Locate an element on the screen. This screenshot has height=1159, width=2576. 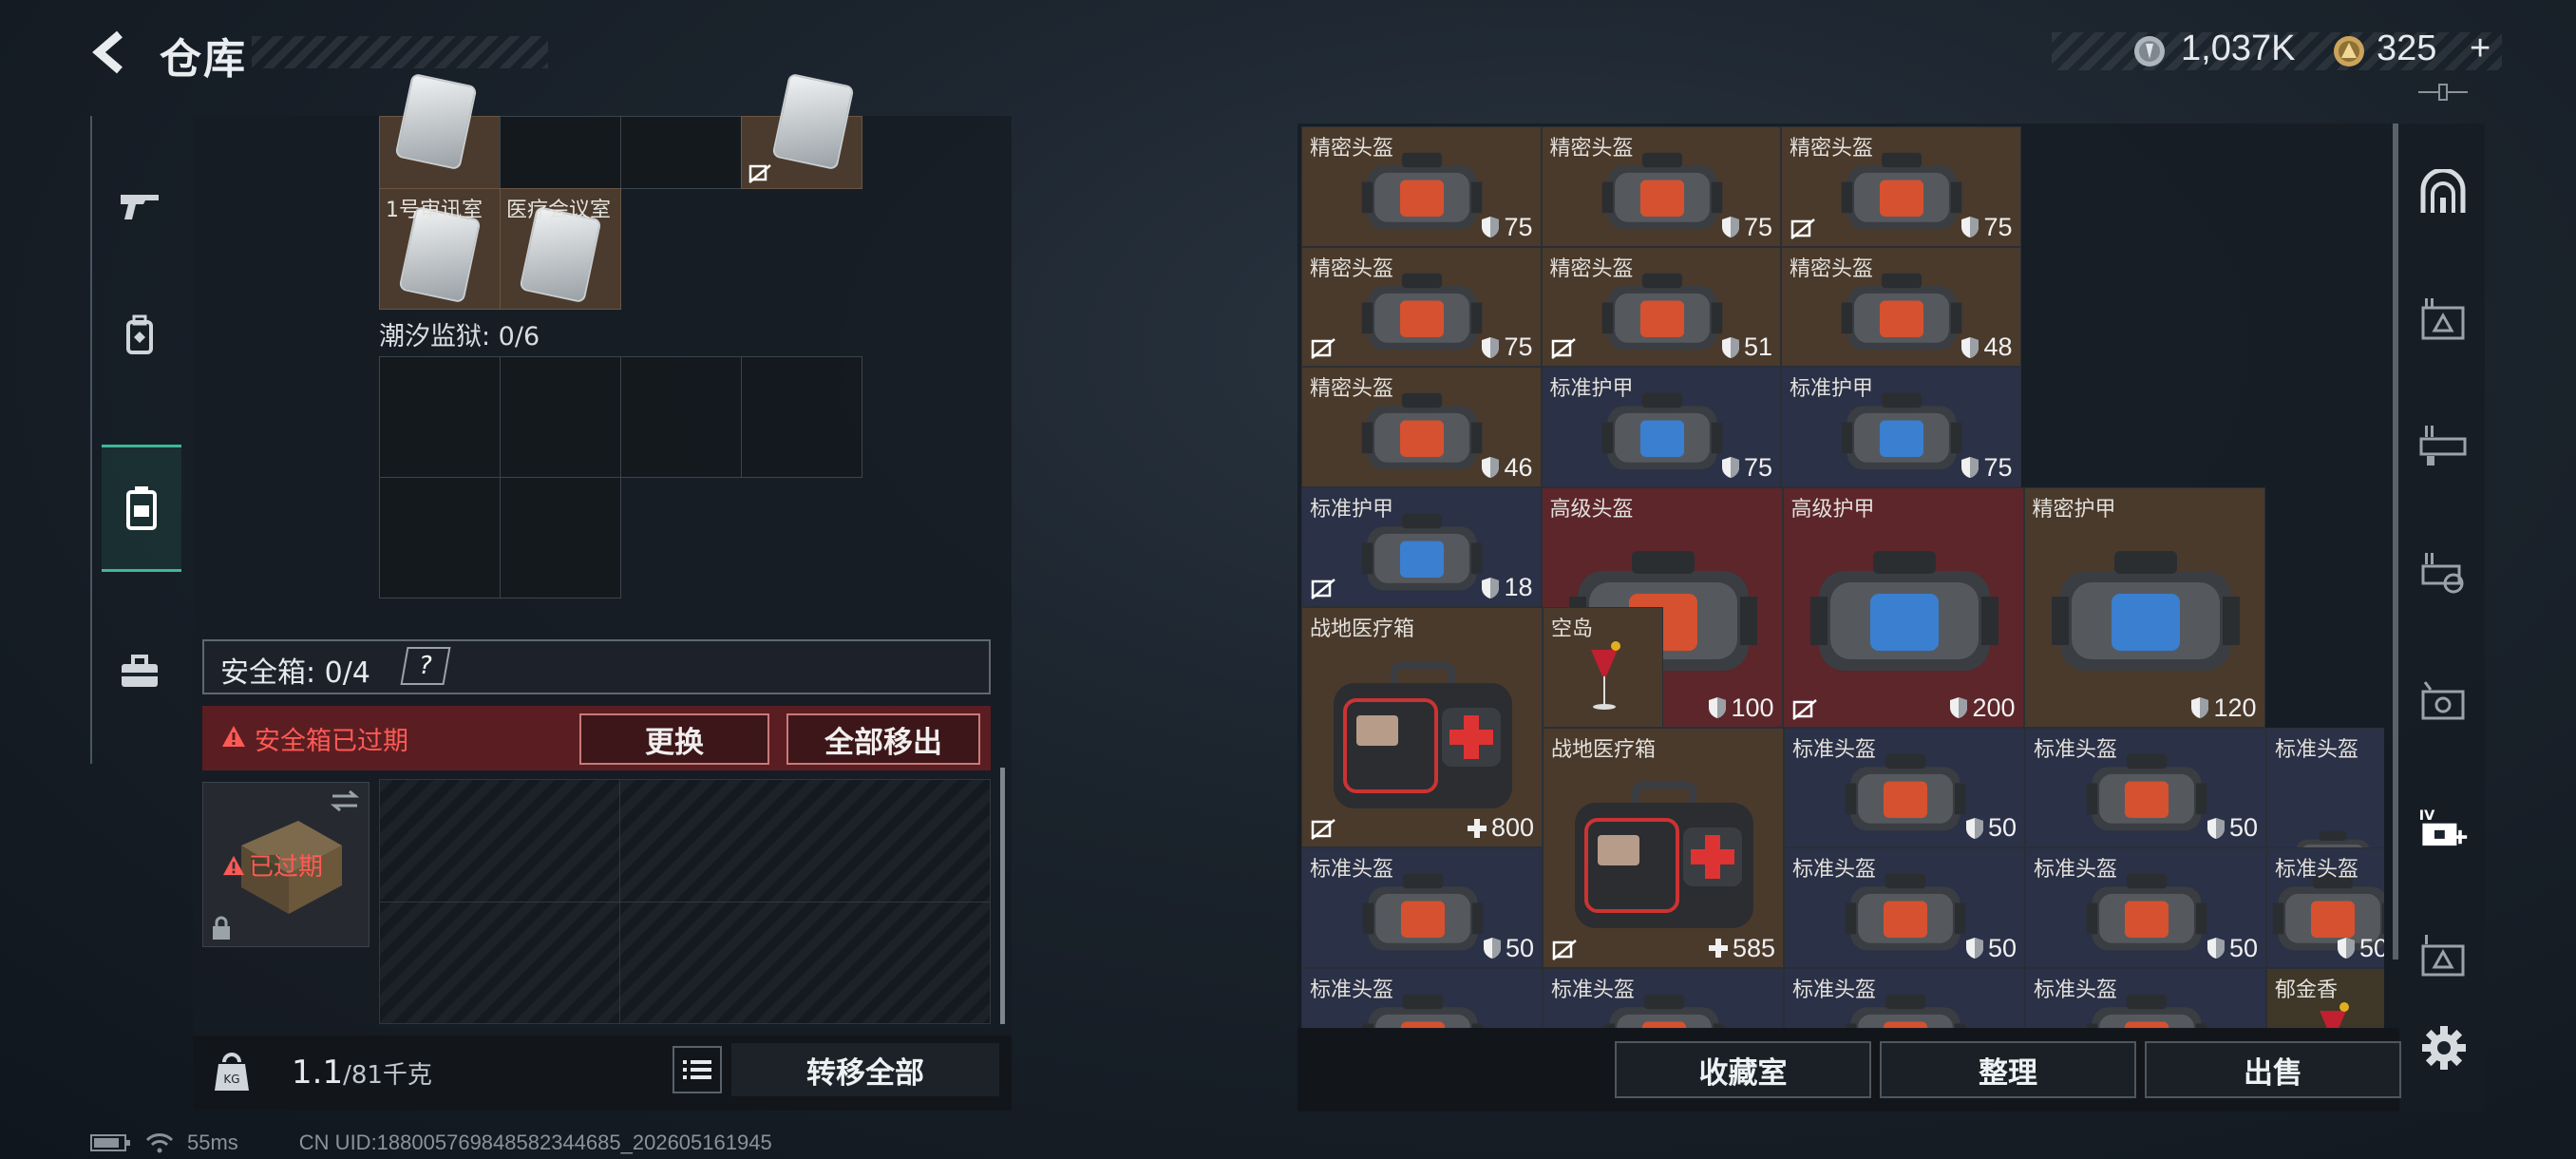
left-panel-scrollbar is located at coordinates (1002, 896).